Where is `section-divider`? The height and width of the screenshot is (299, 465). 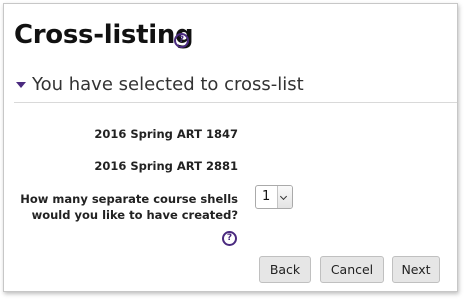 section-divider is located at coordinates (235, 102).